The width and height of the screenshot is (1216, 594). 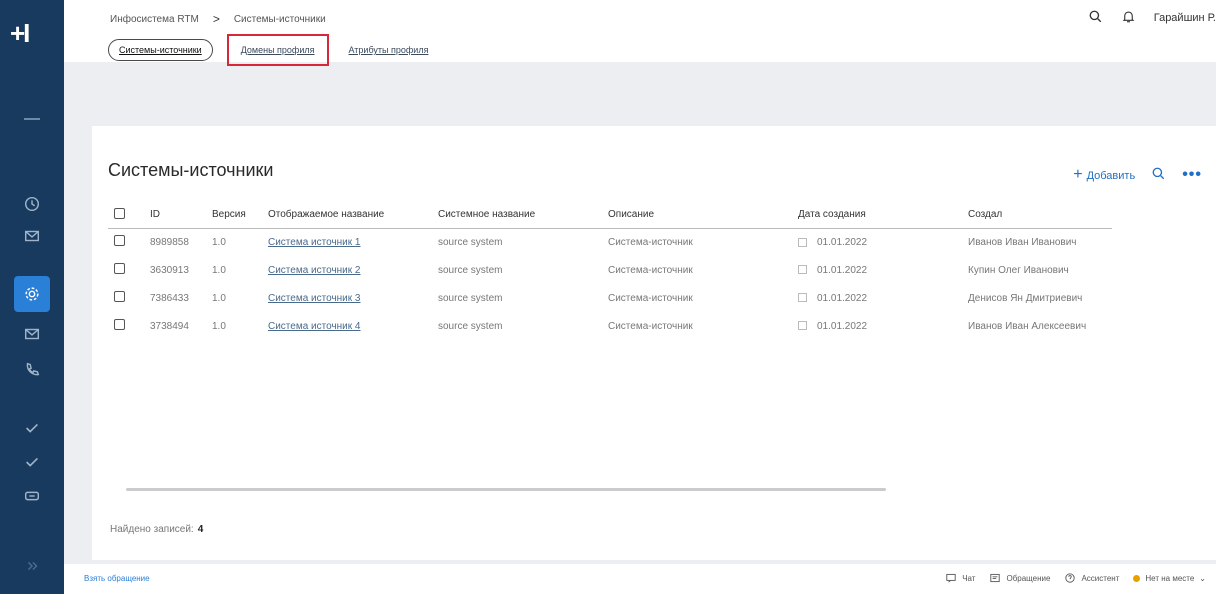 I want to click on cell-created-by: Купин Олег Иванович, so click(x=1018, y=270).